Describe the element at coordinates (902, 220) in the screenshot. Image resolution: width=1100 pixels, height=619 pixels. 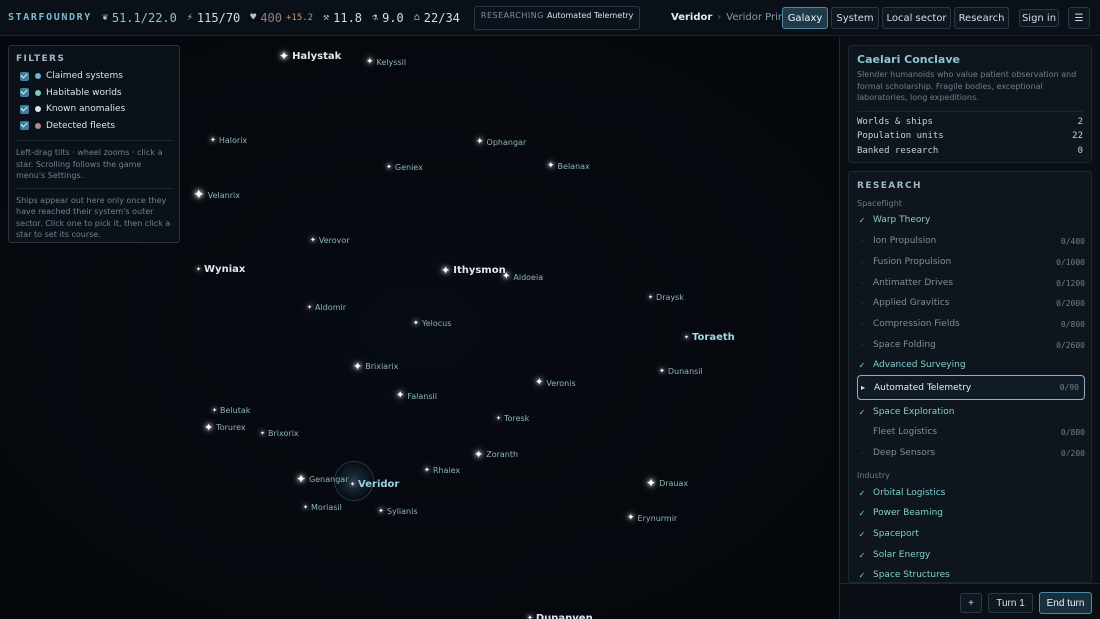
I see `tech-name: Warp Theory` at that location.